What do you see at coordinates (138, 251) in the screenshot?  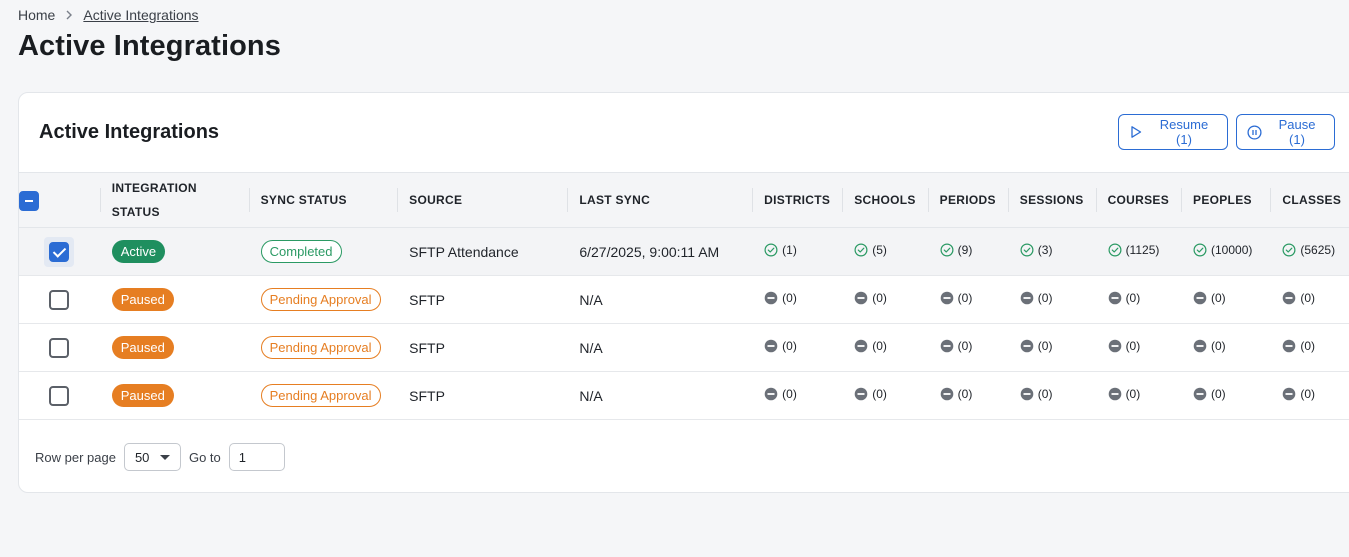 I see `status-badge: Active` at bounding box center [138, 251].